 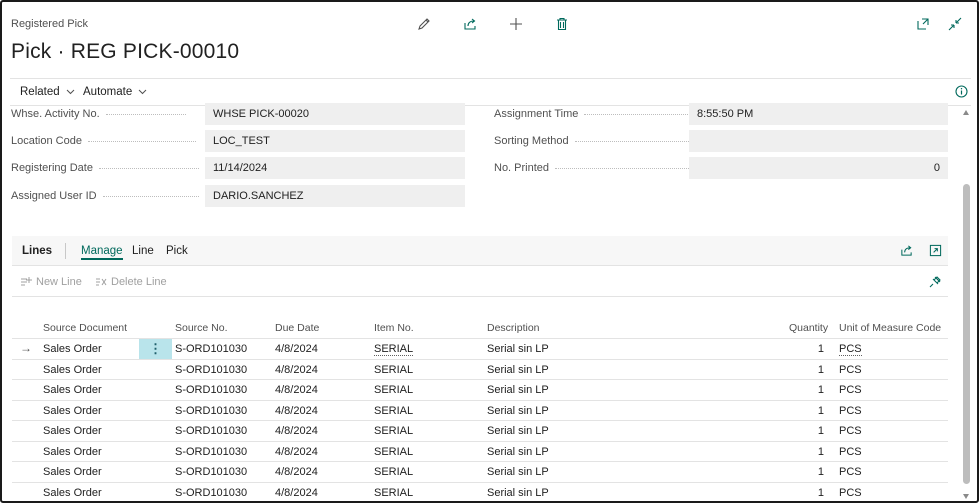 I want to click on info-icon, so click(x=961, y=93).